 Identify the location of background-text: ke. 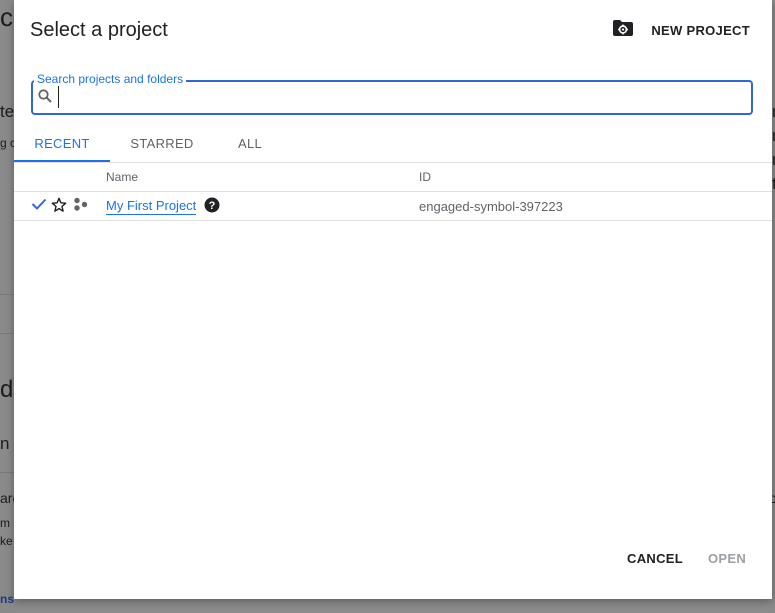
(6, 541).